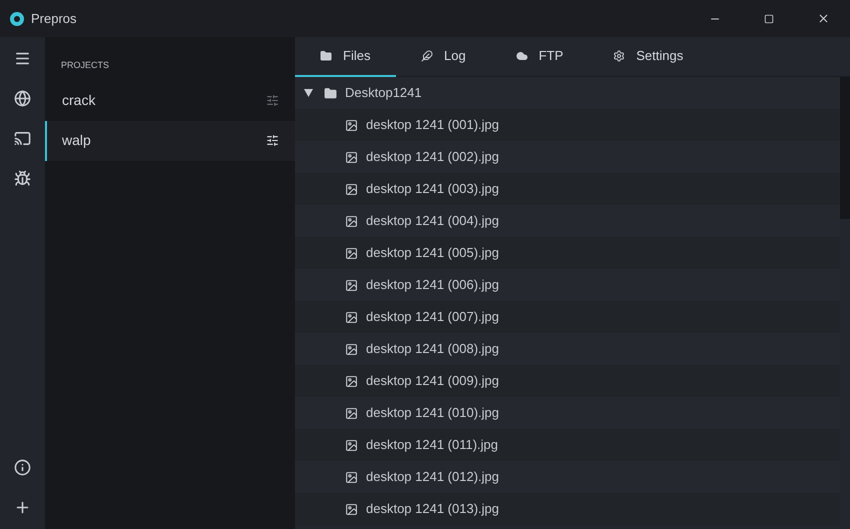 This screenshot has width=850, height=529. What do you see at coordinates (539, 57) in the screenshot?
I see `tab: FTP` at bounding box center [539, 57].